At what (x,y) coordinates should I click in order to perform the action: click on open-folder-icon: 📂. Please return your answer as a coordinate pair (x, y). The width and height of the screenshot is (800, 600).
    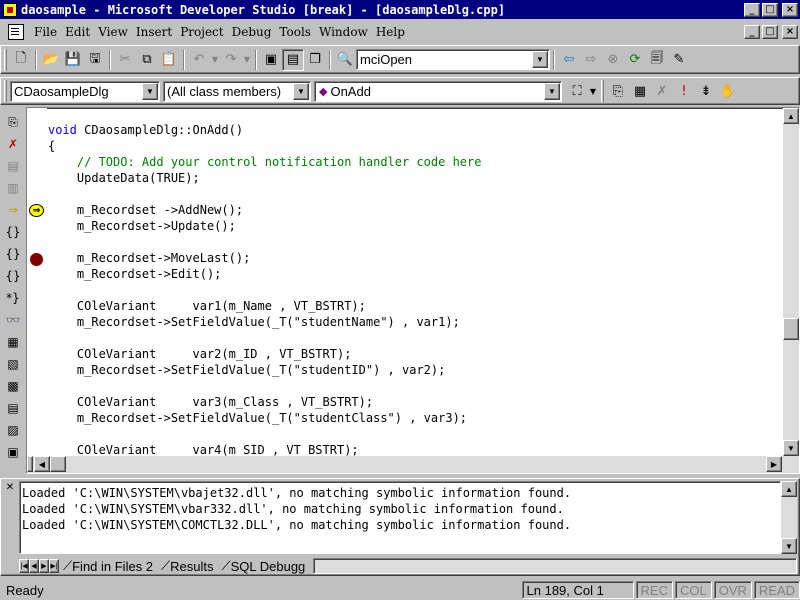
    Looking at the image, I should click on (51, 60).